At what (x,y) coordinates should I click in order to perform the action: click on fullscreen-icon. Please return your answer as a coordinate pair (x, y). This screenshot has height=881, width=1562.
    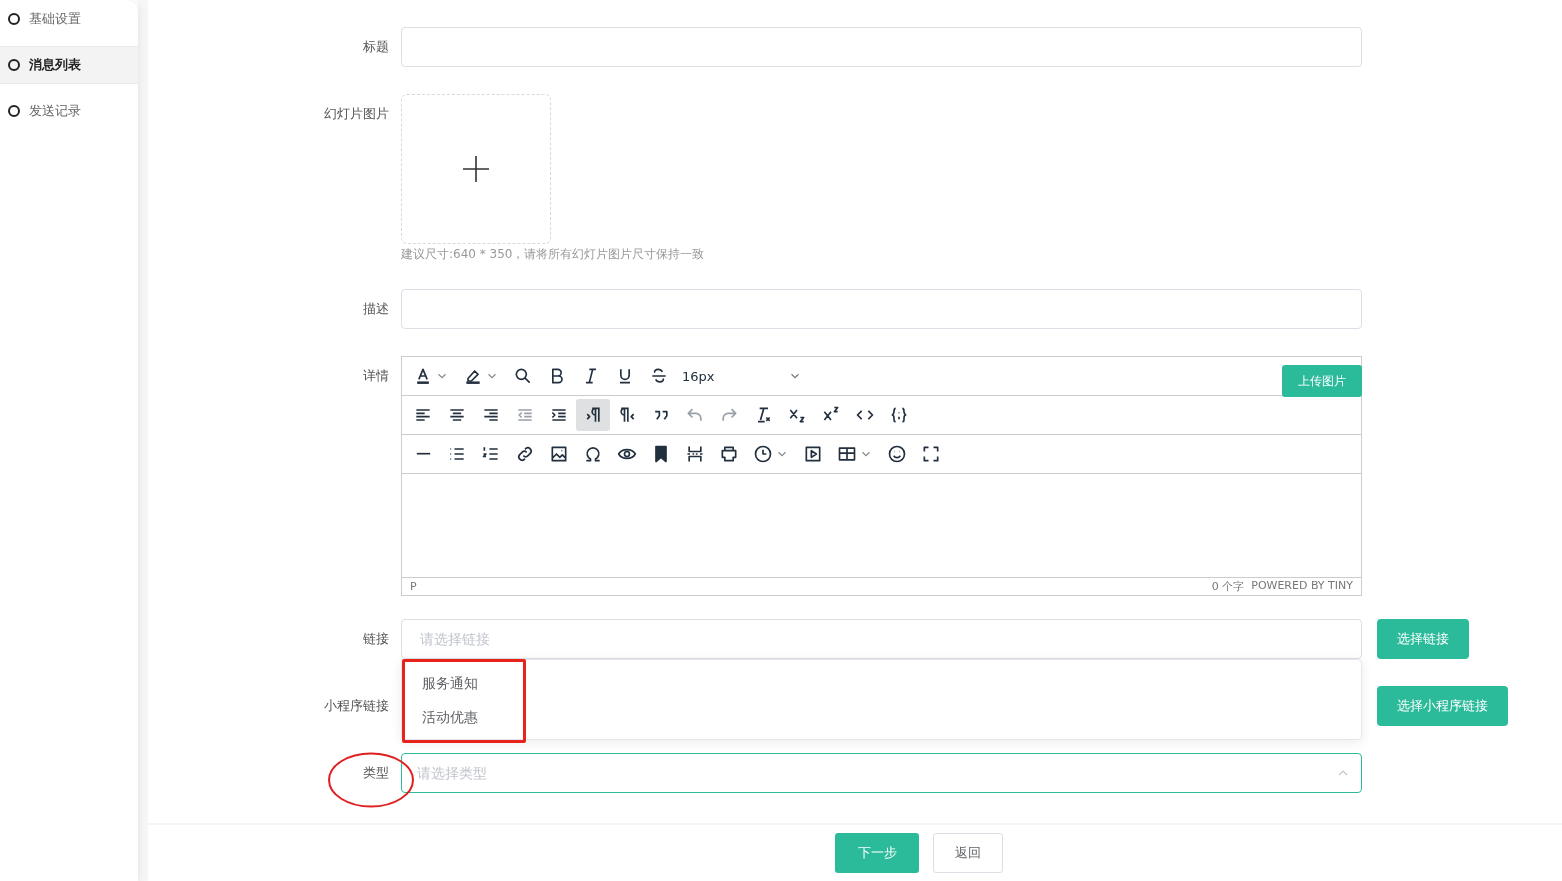
    Looking at the image, I should click on (931, 454).